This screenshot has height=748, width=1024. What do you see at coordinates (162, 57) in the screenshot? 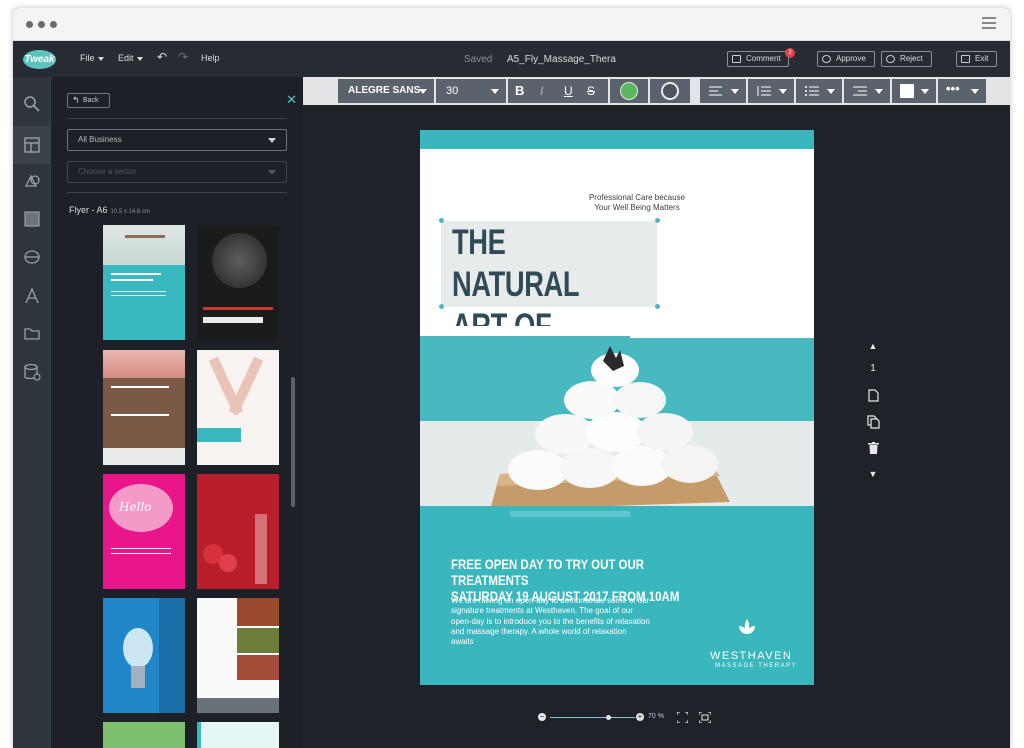
I see `undo-icon: ↶` at bounding box center [162, 57].